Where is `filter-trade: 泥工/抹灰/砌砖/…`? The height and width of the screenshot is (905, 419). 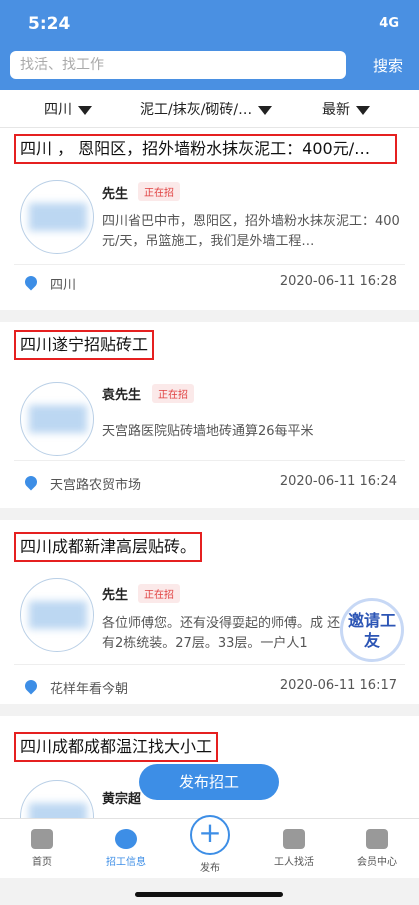
filter-trade: 泥工/抹灰/砌砖/… is located at coordinates (206, 109).